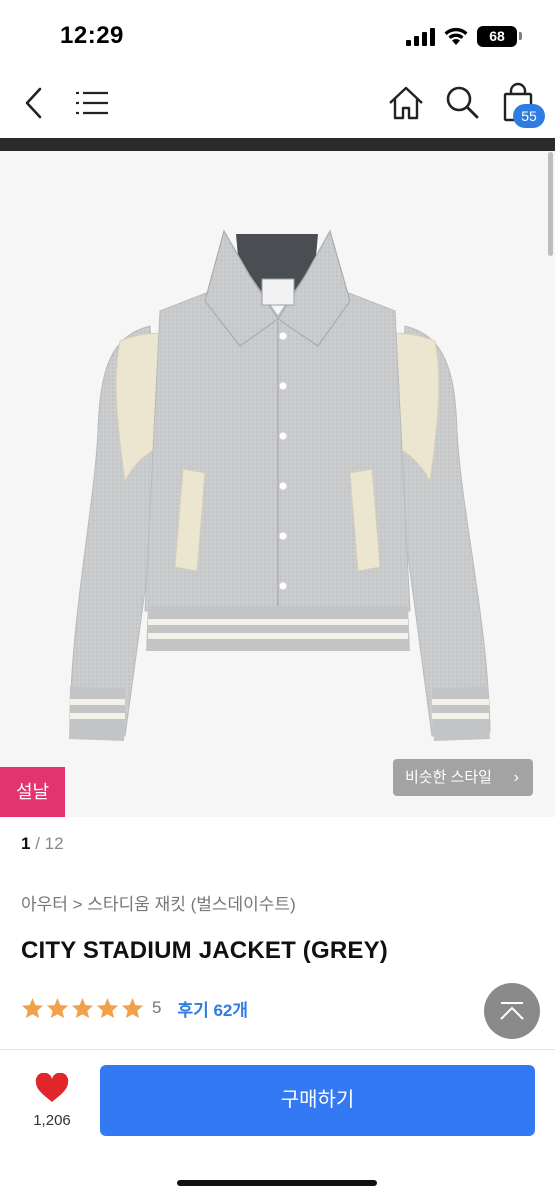 The height and width of the screenshot is (1200, 555). Describe the element at coordinates (277, 35) in the screenshot. I see `status-bar: 12:29 68` at that location.